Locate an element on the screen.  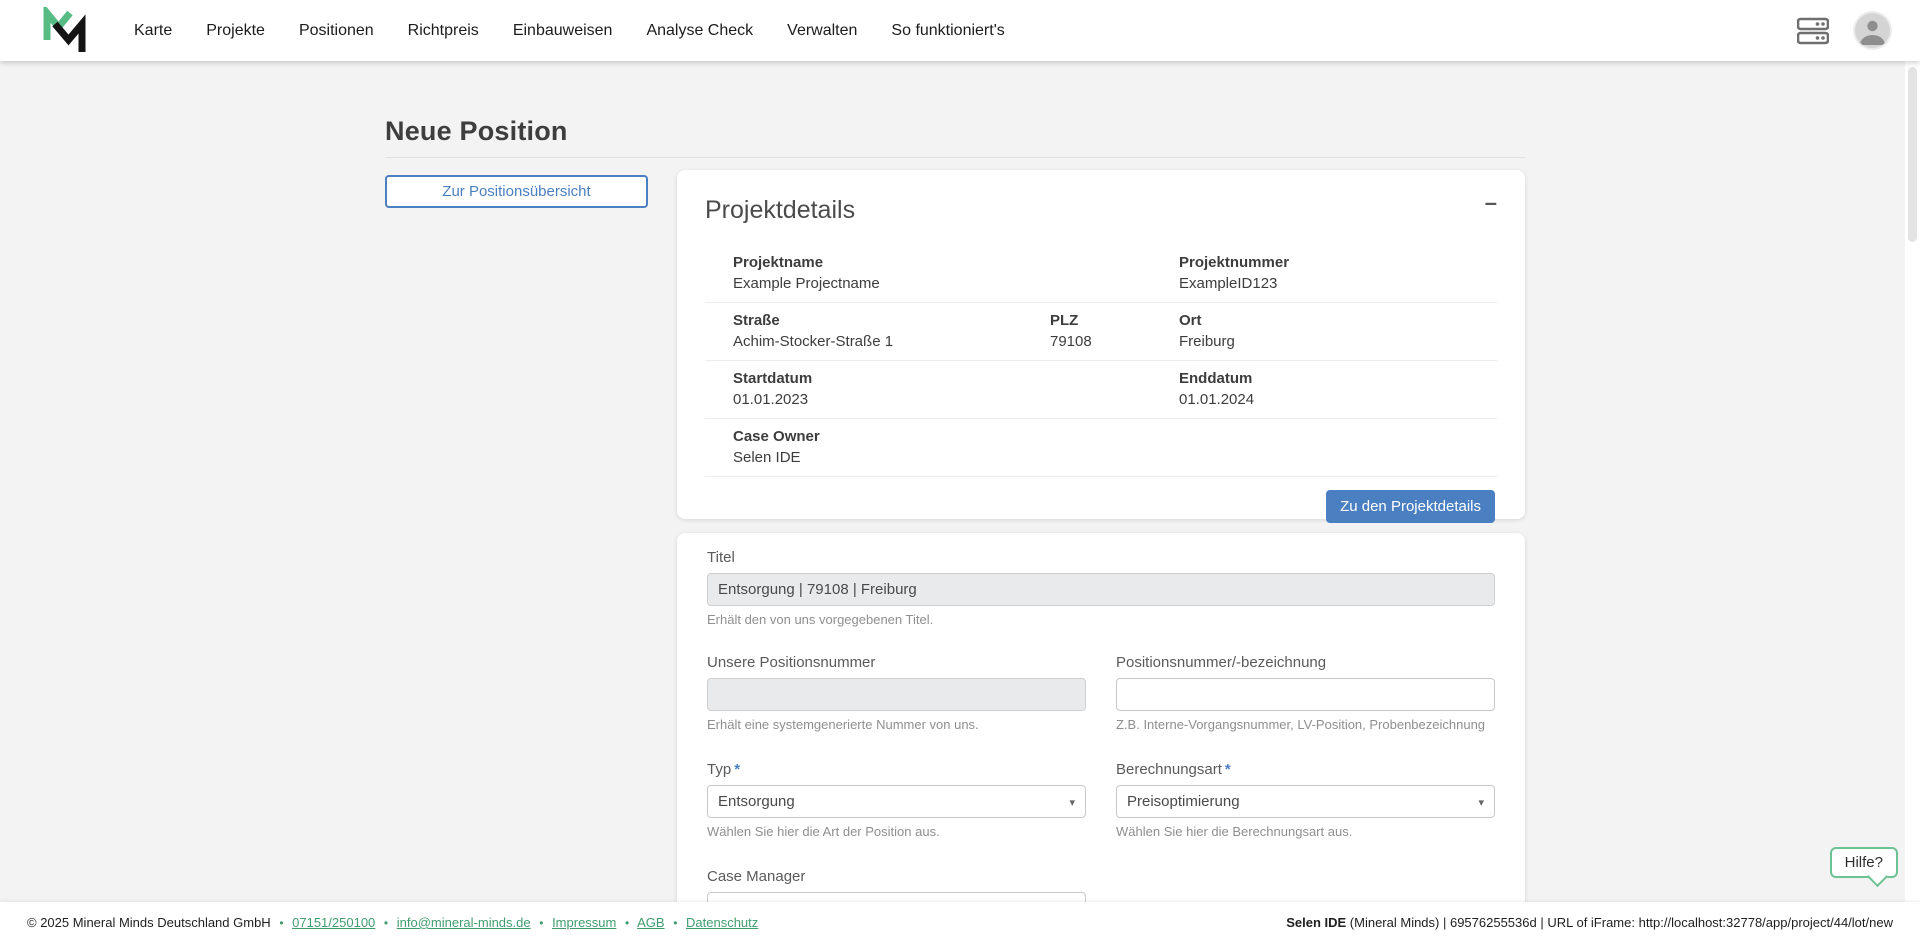
projektname-value: Example Projectname is located at coordinates (806, 283).